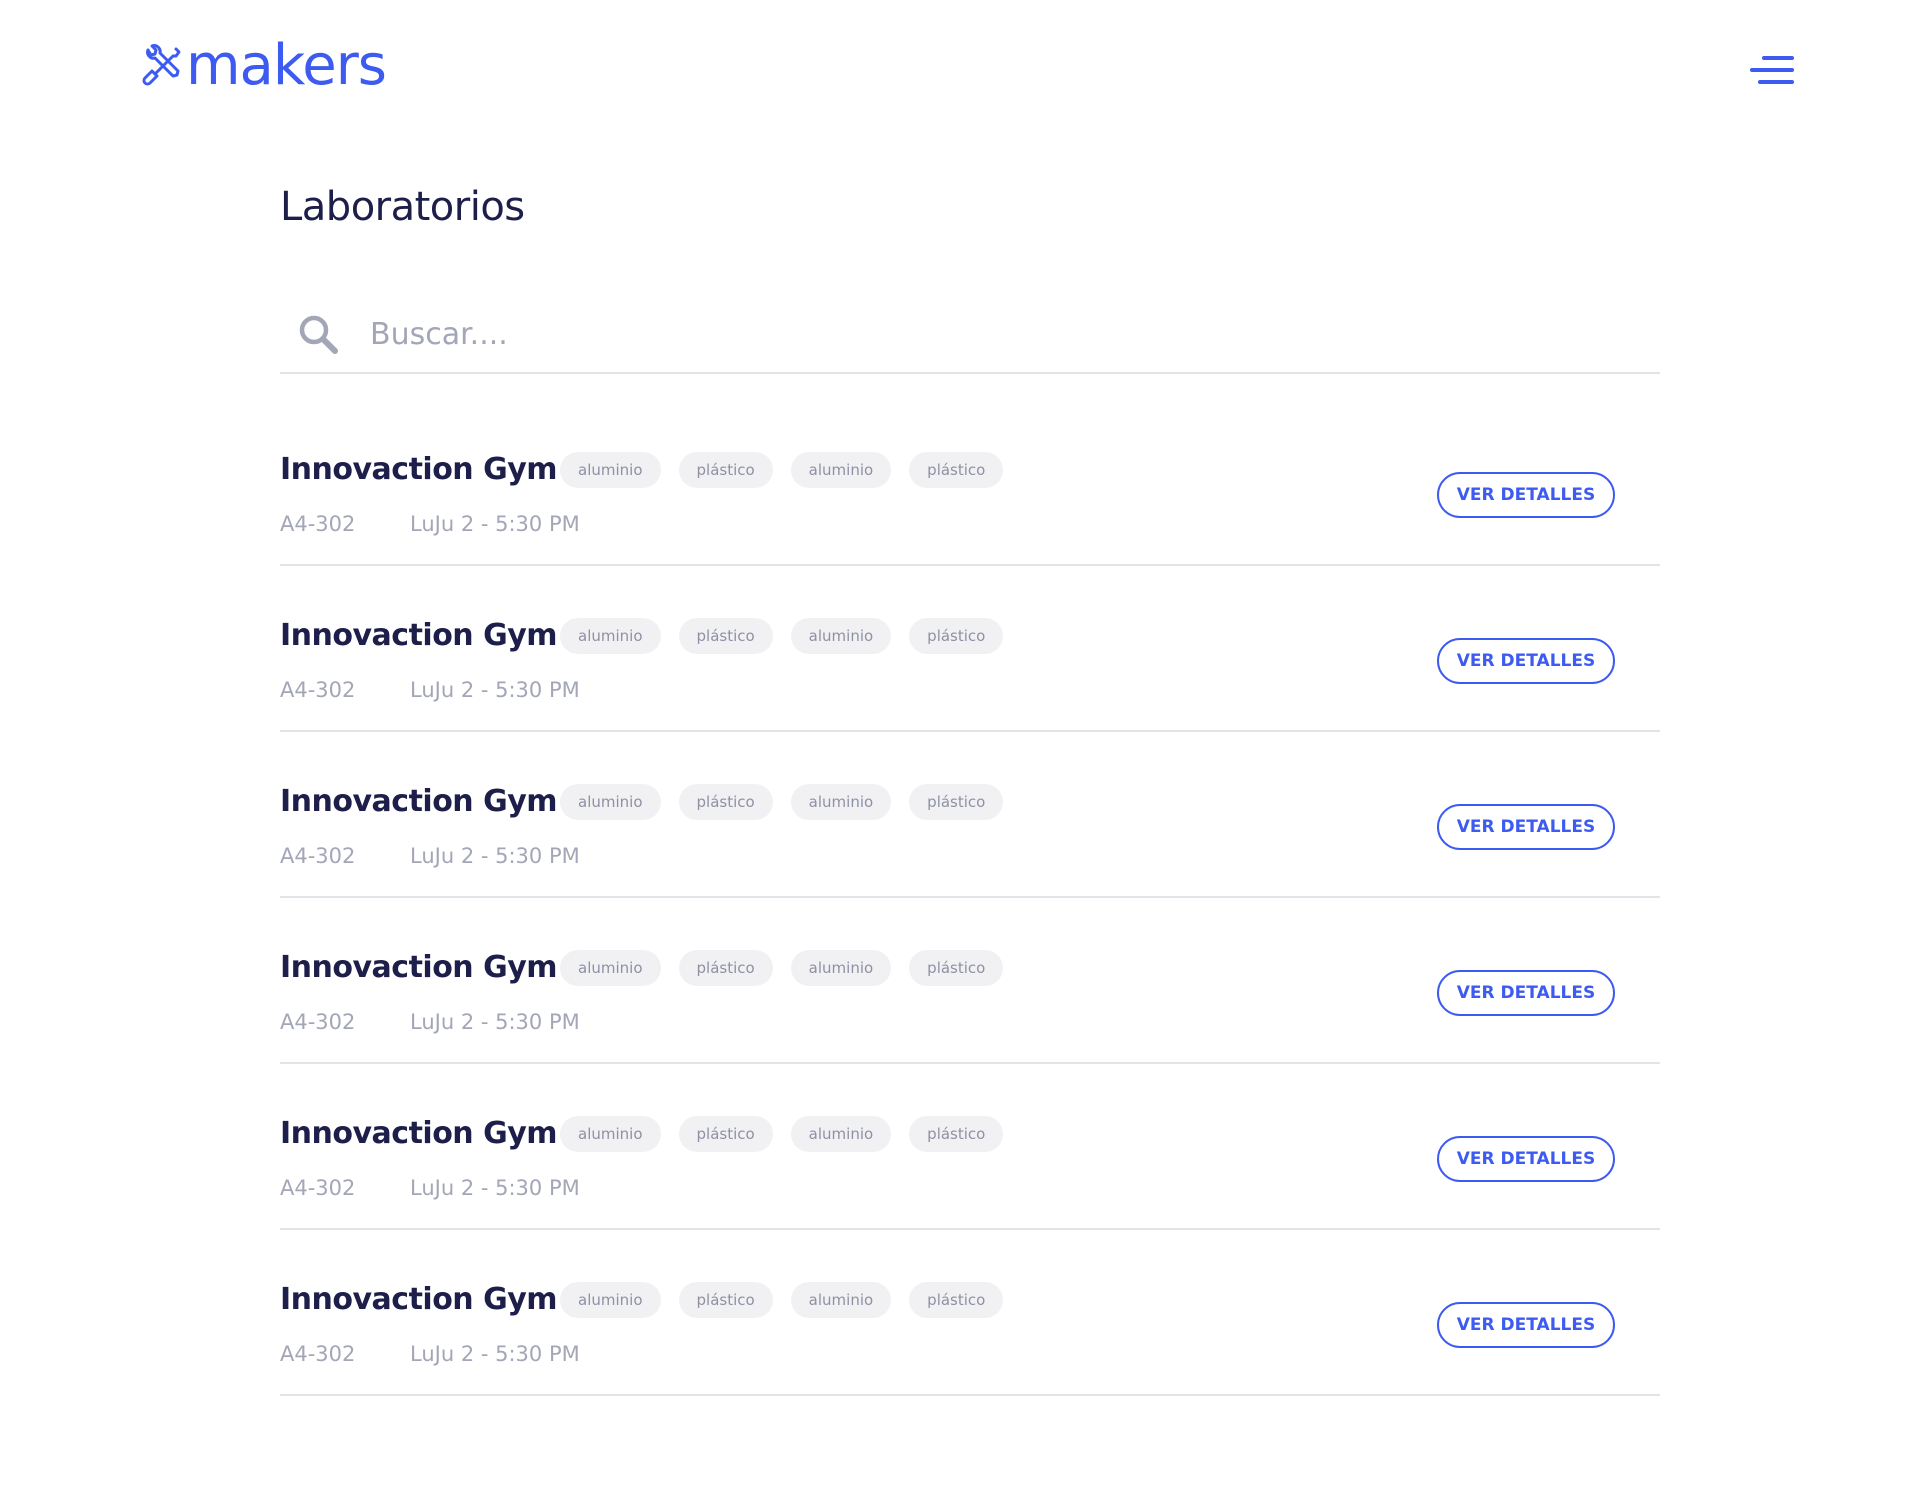 The image size is (1920, 1507). I want to click on search-input, so click(970, 334).